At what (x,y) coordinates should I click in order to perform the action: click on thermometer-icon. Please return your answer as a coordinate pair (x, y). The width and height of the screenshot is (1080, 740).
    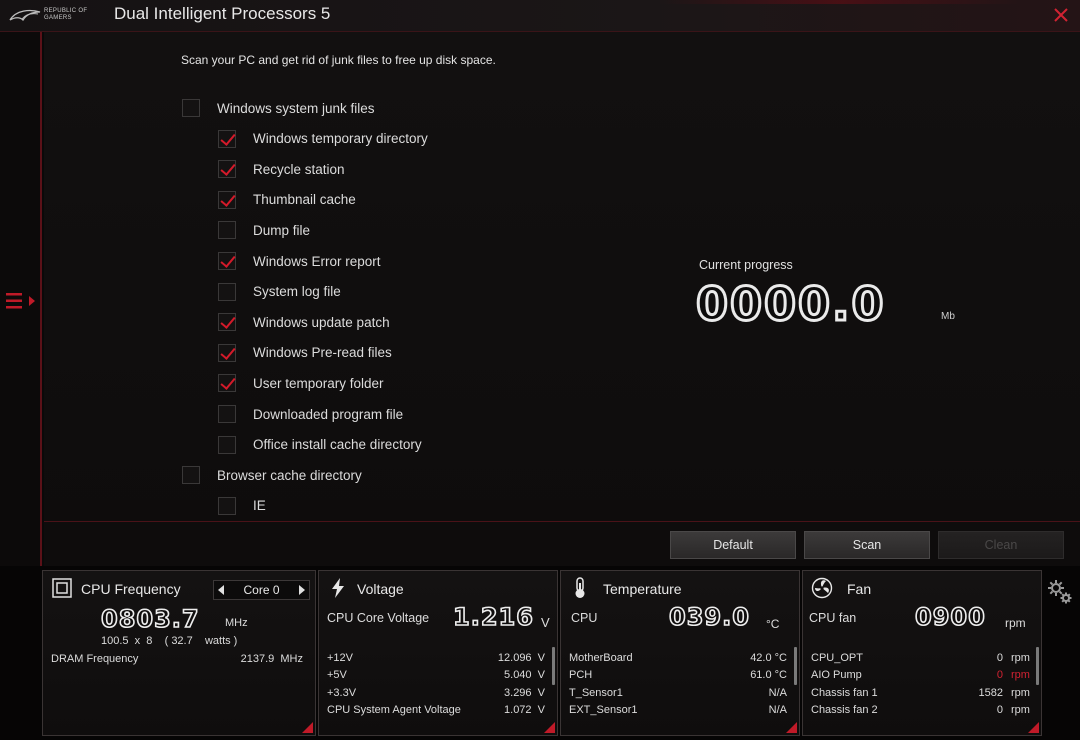
    Looking at the image, I should click on (580, 587).